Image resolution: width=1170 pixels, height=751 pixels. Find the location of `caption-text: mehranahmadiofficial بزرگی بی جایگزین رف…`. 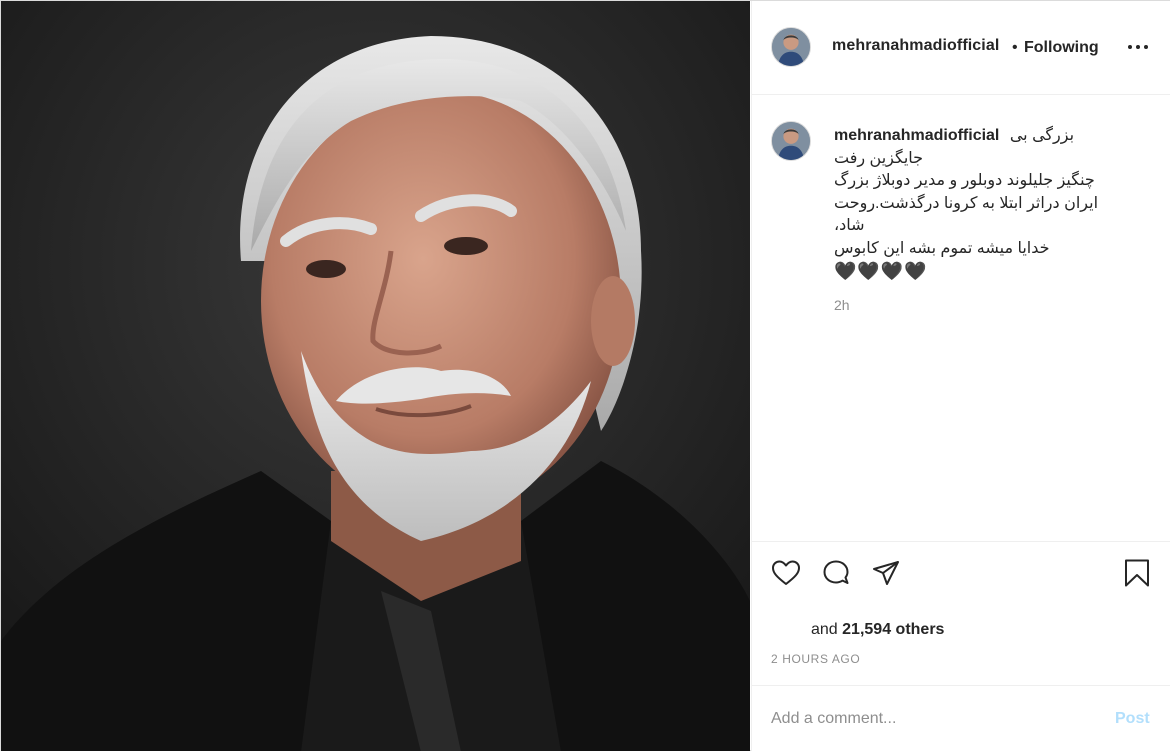

caption-text: mehranahmadiofficial بزرگی بی جایگزین رف… is located at coordinates (994, 204).